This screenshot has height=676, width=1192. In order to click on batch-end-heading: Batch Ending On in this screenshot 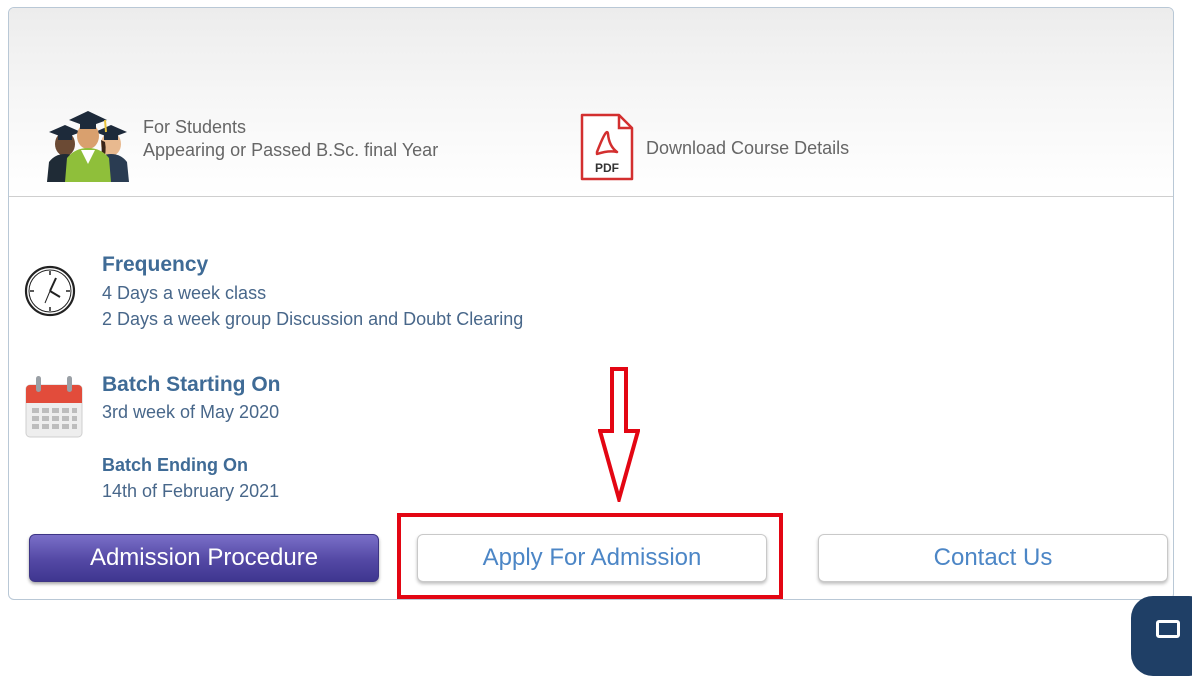, I will do `click(175, 465)`.